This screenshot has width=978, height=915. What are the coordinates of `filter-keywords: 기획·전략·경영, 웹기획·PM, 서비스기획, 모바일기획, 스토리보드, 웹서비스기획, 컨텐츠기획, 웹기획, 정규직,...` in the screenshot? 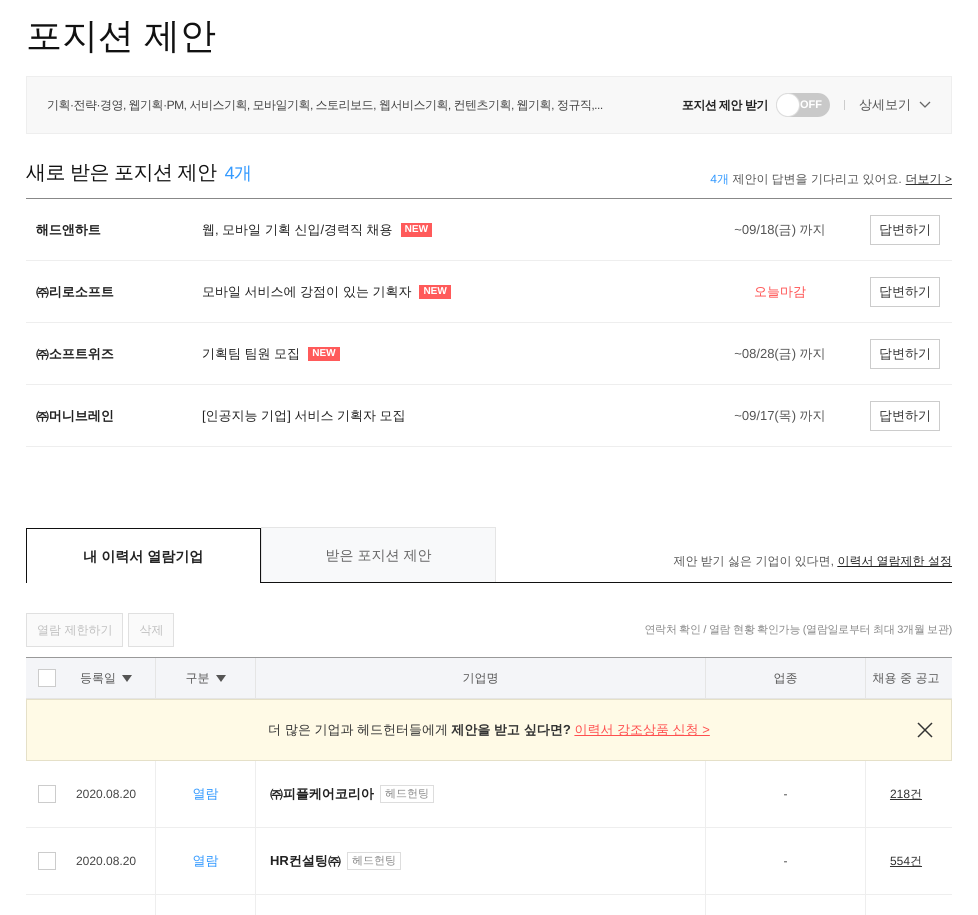 It's located at (325, 105).